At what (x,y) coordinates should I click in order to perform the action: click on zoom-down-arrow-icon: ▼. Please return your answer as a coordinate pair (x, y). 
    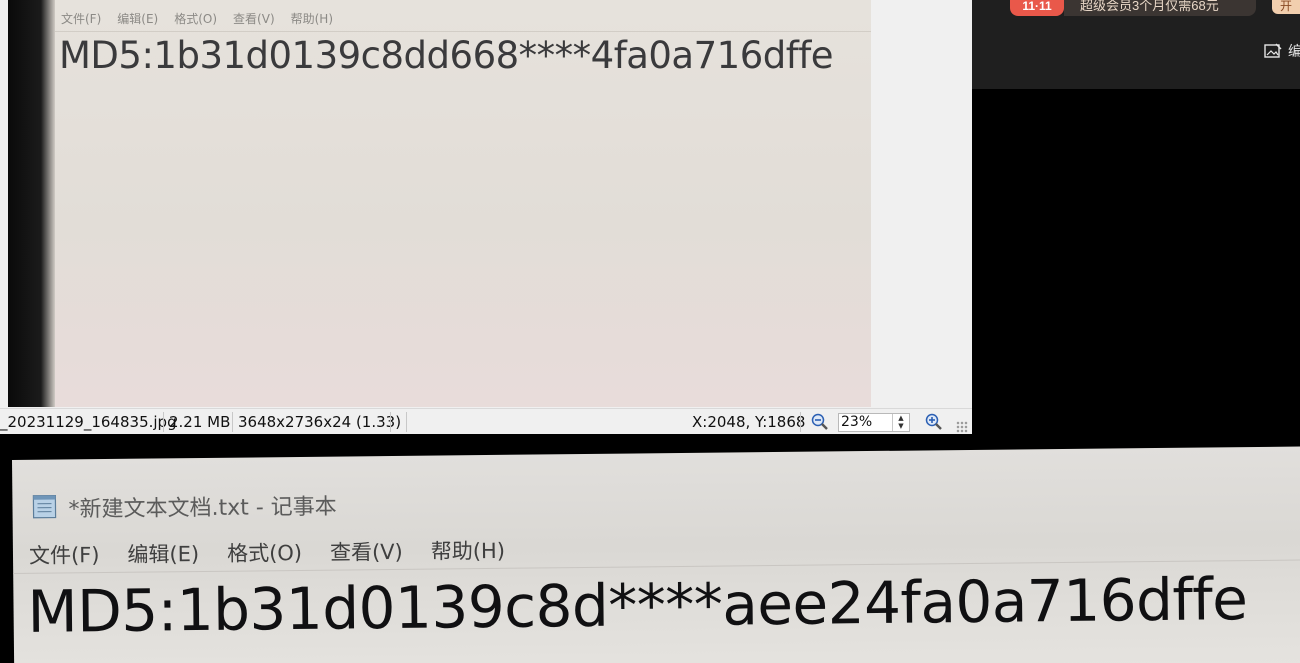
    Looking at the image, I should click on (901, 426).